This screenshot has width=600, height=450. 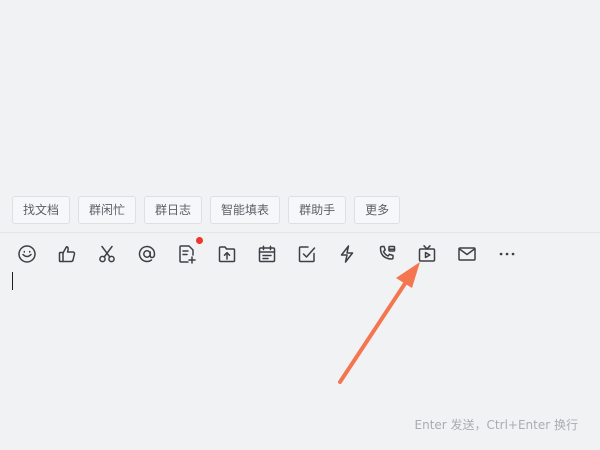 I want to click on at-icon, so click(x=147, y=254).